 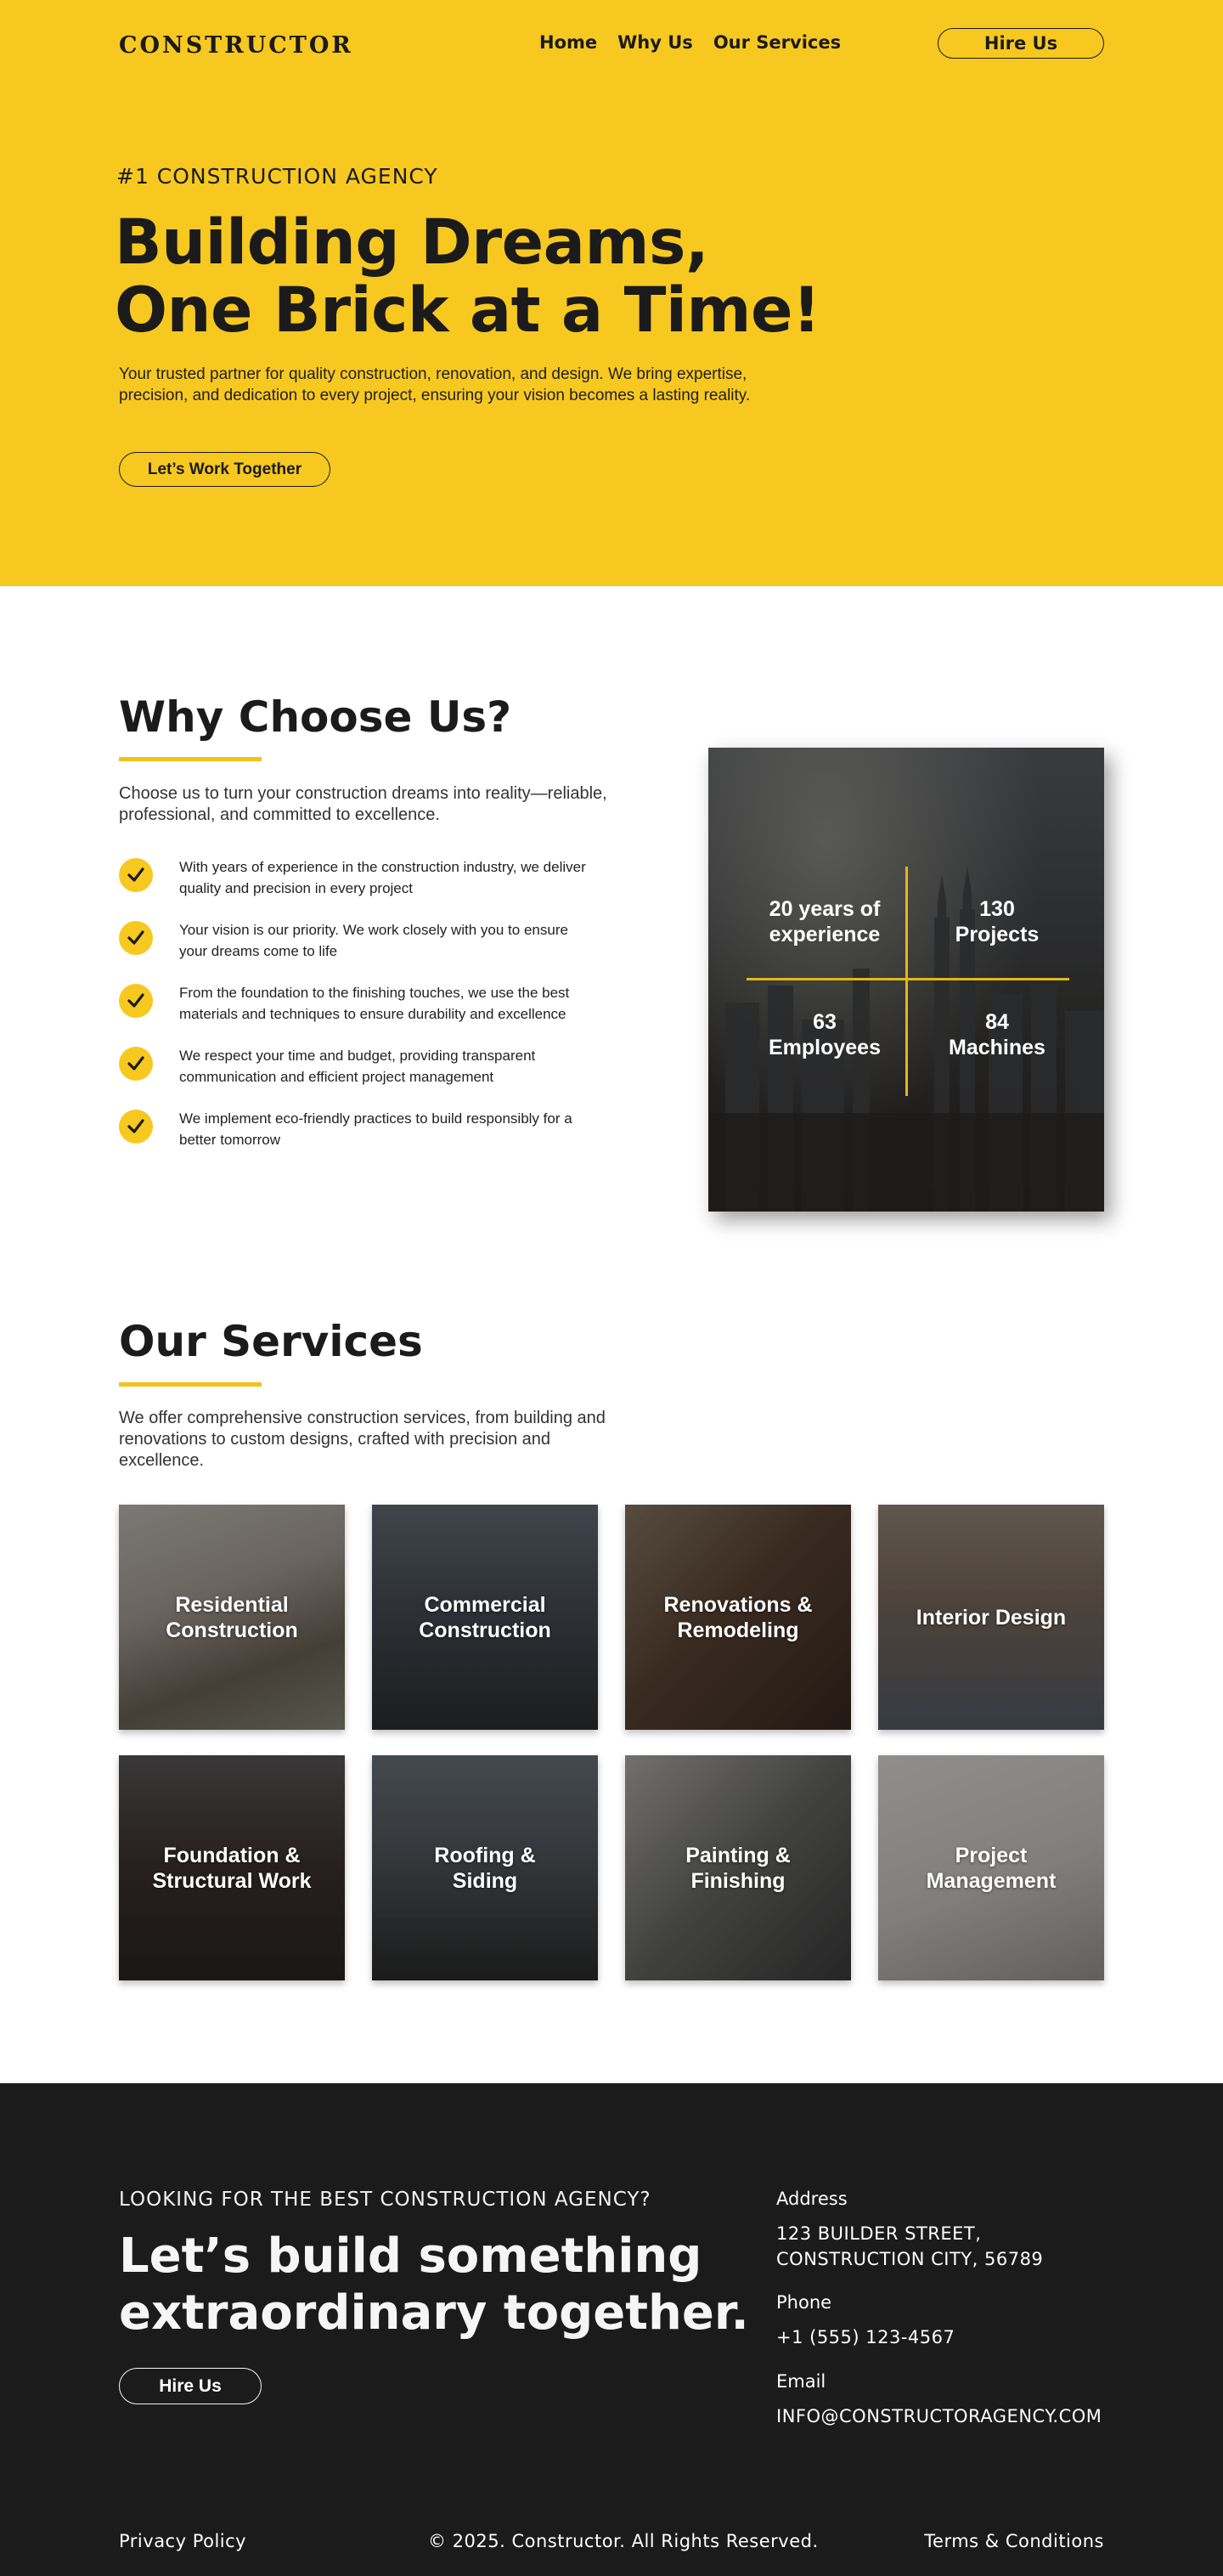 I want to click on stat-experience: 20 years of experience, so click(x=824, y=921).